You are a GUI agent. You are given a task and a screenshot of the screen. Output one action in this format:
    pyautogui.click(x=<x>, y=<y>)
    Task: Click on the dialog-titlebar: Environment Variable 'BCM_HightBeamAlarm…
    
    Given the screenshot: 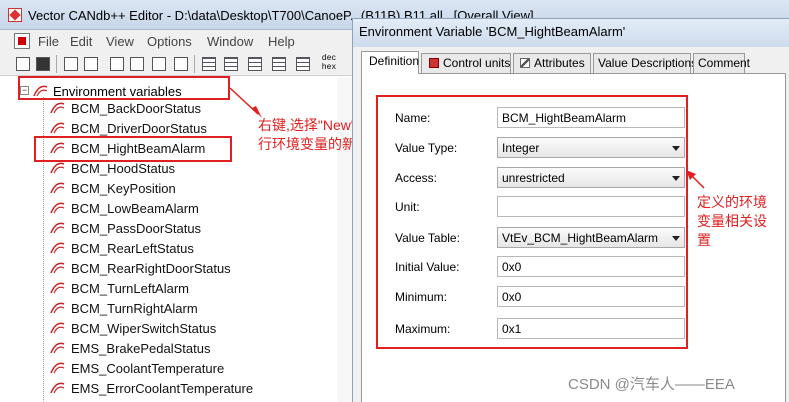 What is the action you would take?
    pyautogui.click(x=571, y=33)
    